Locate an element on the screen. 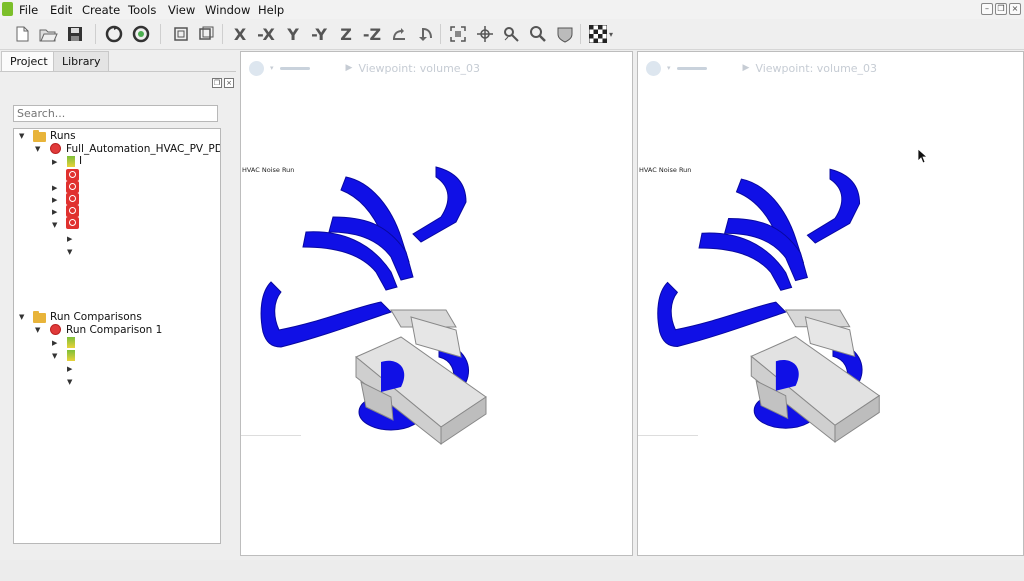 Image resolution: width=1024 pixels, height=581 pixels. run-icon is located at coordinates (55, 148).